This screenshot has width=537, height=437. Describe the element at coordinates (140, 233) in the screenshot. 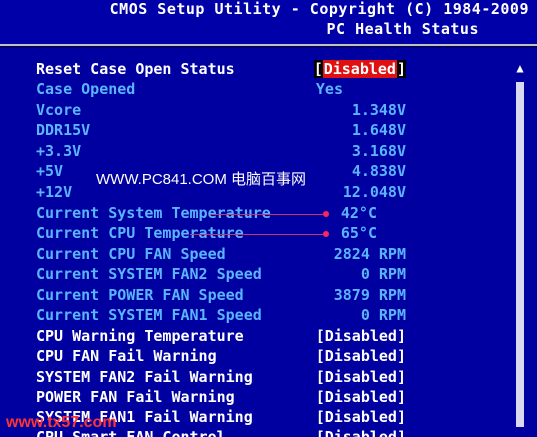

I see `setting-label: Current CPU Temperature` at that location.